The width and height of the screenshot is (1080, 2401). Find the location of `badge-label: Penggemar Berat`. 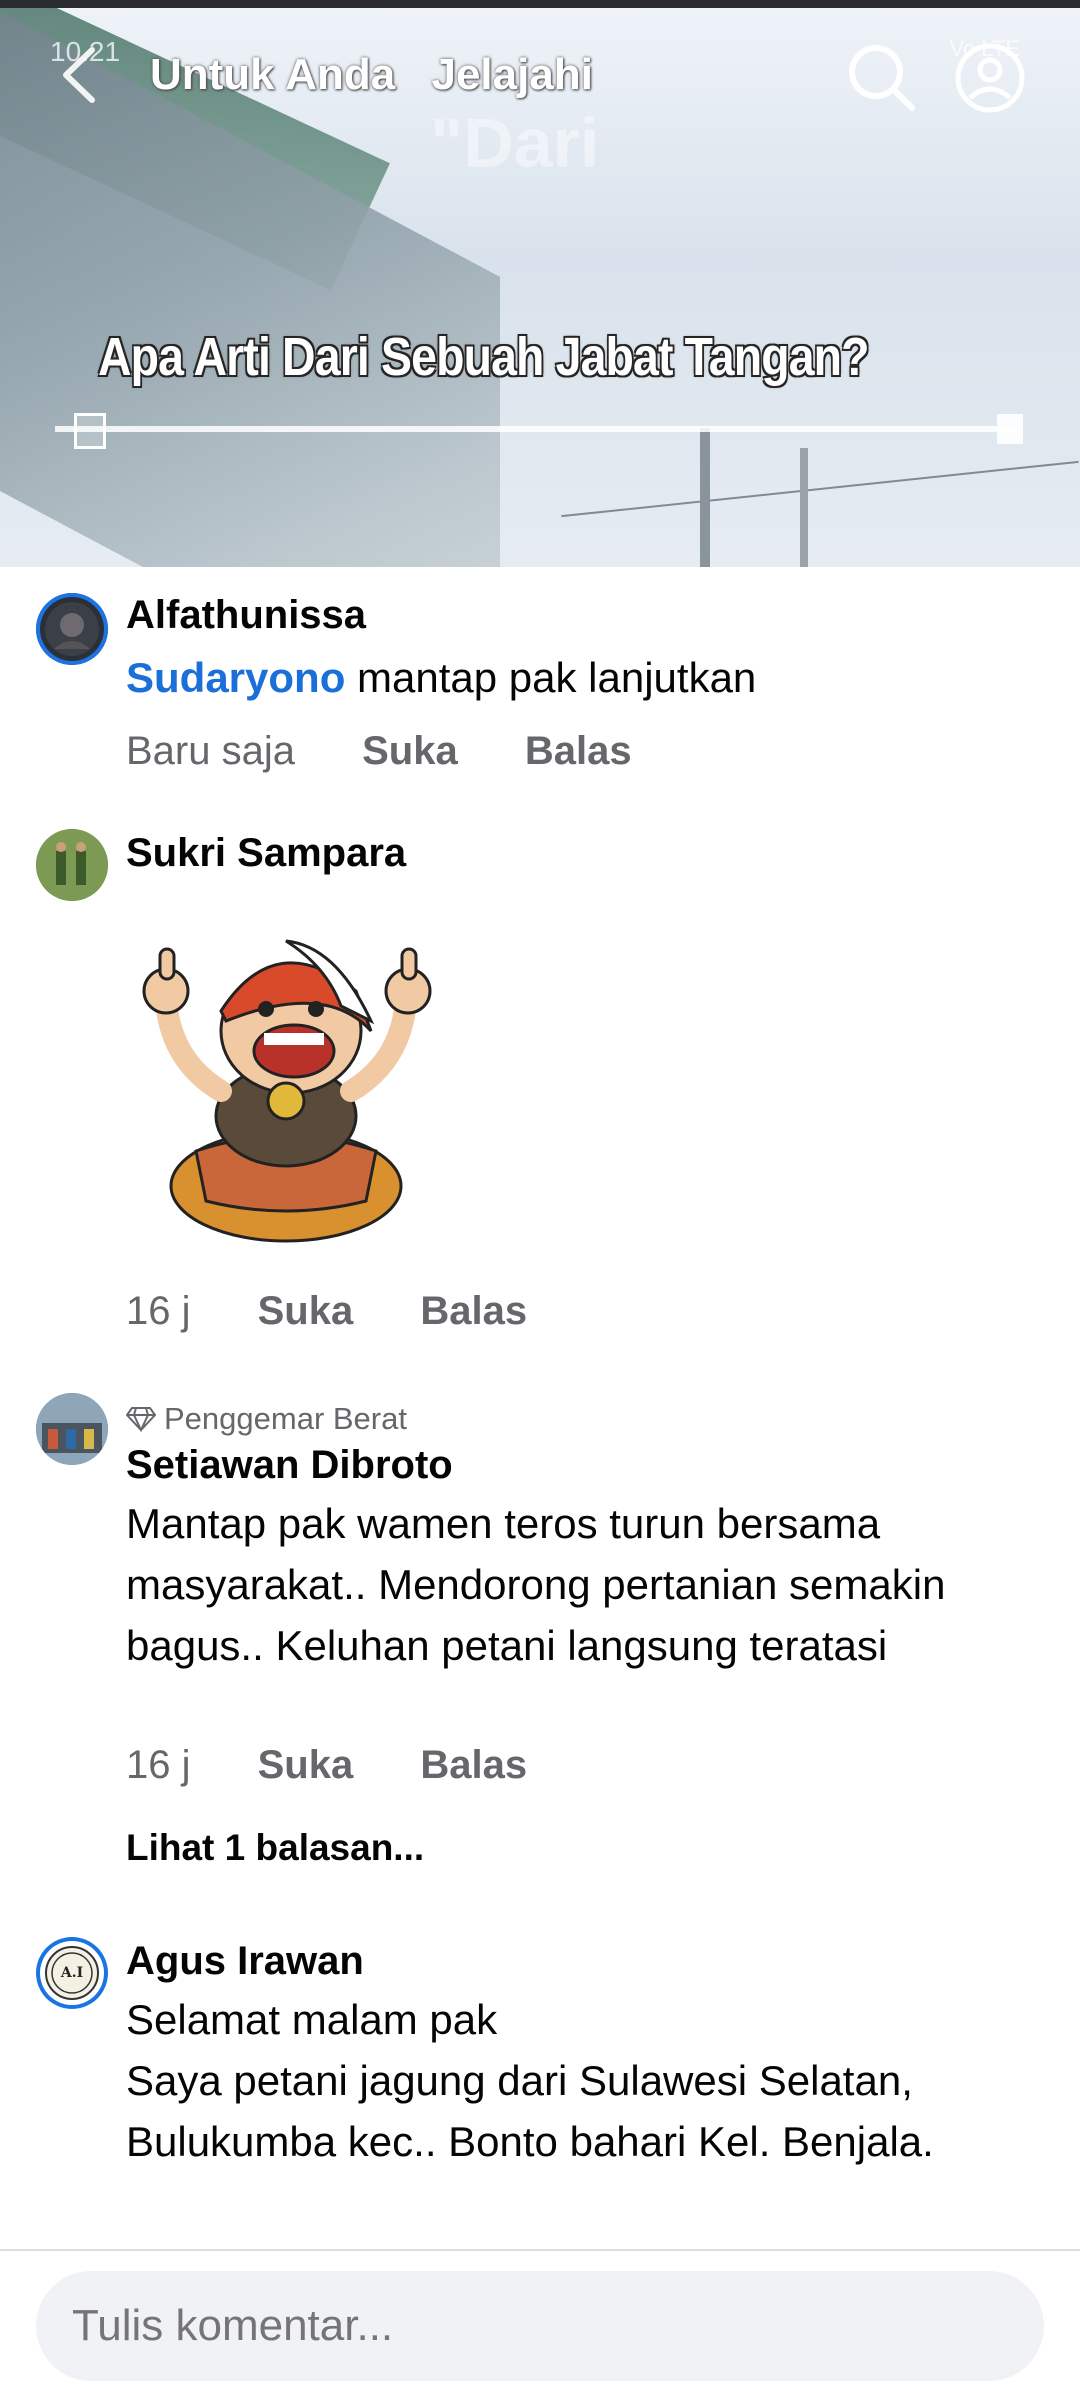

badge-label: Penggemar Berat is located at coordinates (266, 1419).